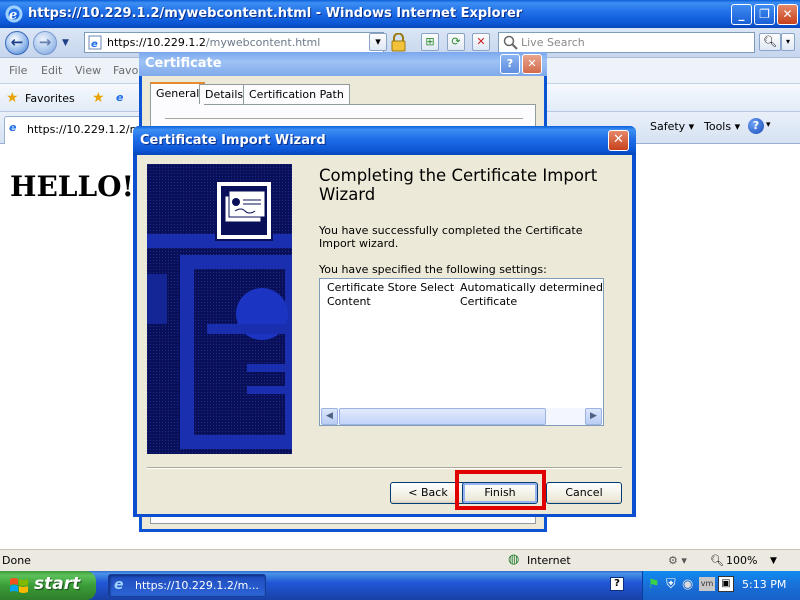 The height and width of the screenshot is (600, 800). I want to click on zoom-chevron-icon: ▼, so click(773, 561).